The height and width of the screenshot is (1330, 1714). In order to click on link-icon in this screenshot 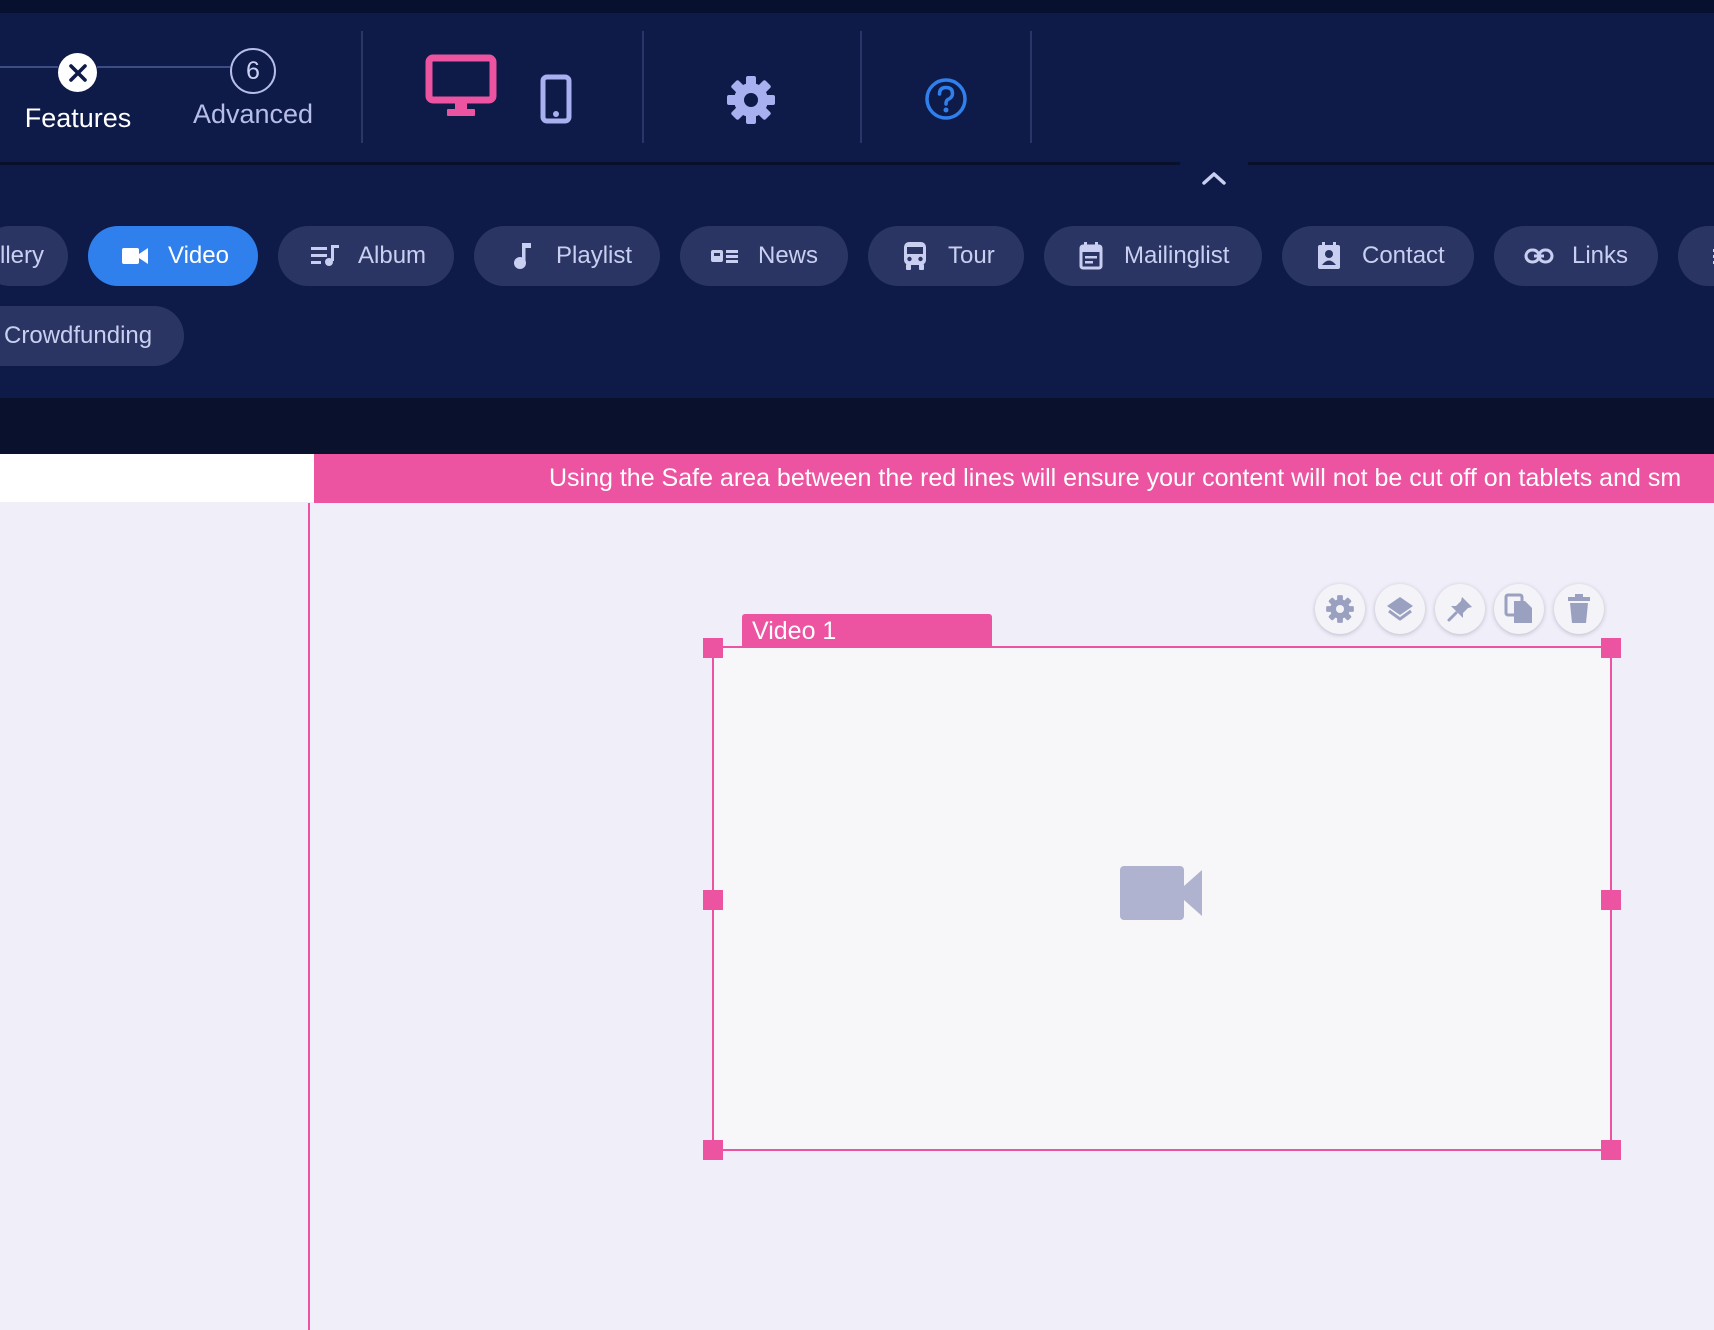, I will do `click(1539, 256)`.